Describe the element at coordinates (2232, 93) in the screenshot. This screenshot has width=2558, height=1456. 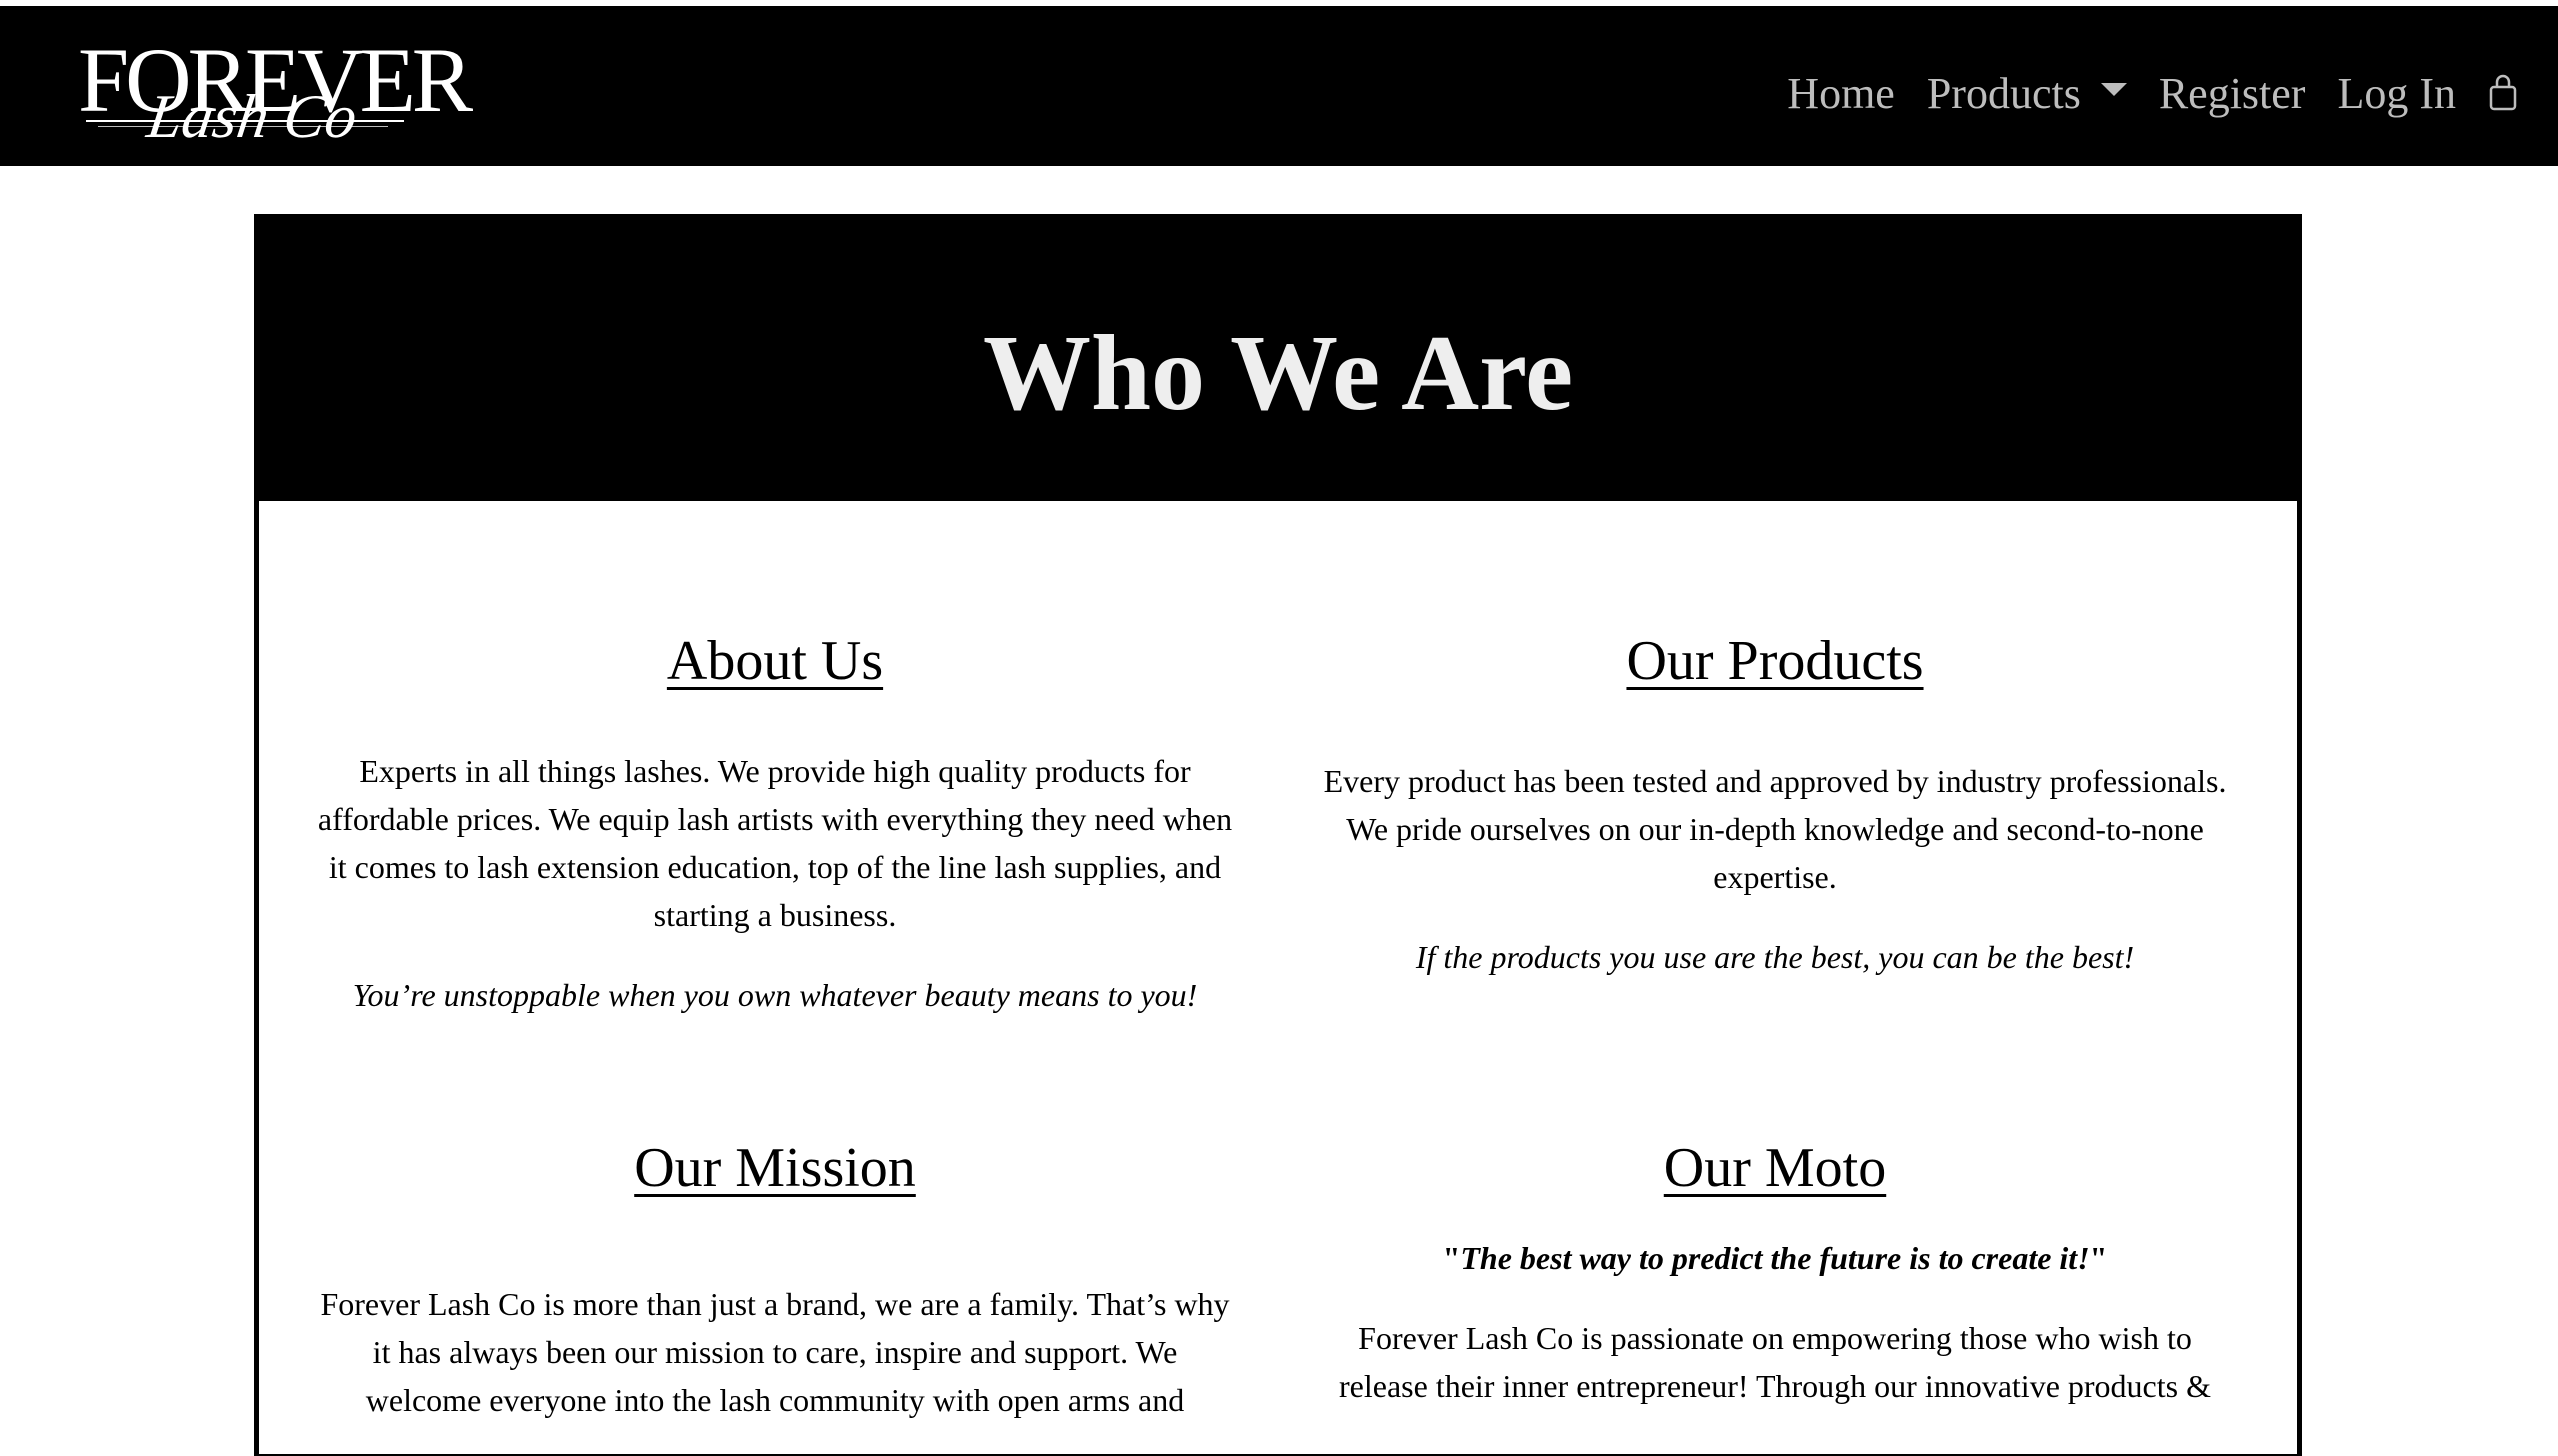
I see `nav-register-link: Register` at that location.